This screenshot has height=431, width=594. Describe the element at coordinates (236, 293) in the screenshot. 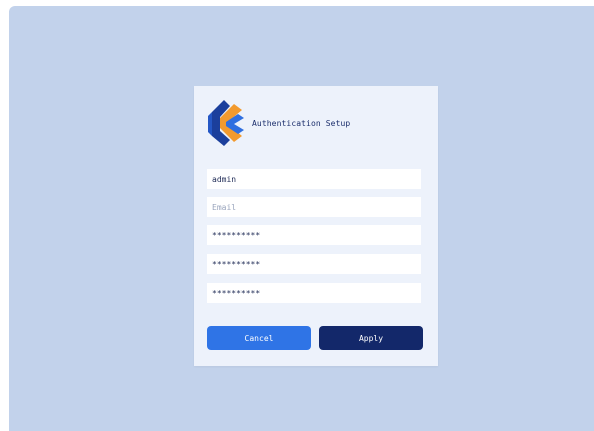

I see `secret-value: **********` at that location.